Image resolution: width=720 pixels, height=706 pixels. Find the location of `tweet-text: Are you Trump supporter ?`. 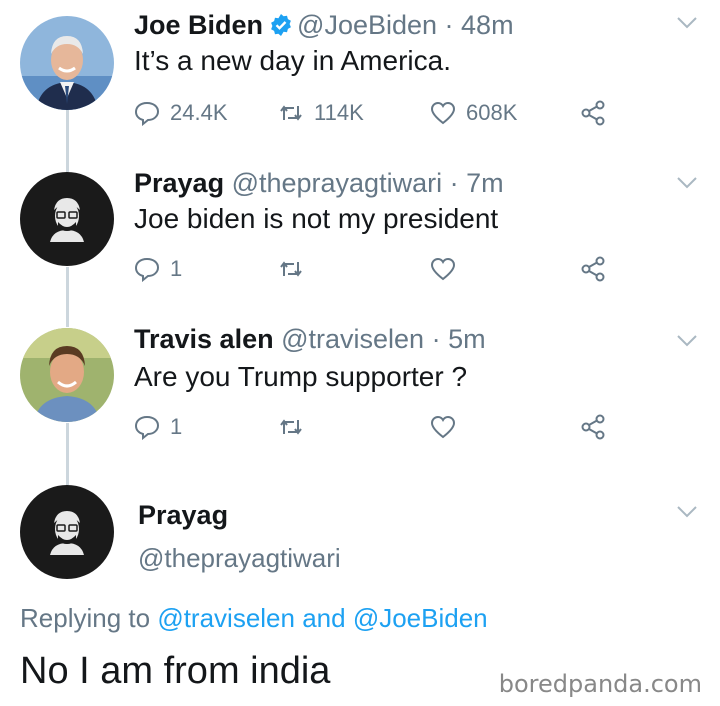

tweet-text: Are you Trump supporter ? is located at coordinates (301, 376).